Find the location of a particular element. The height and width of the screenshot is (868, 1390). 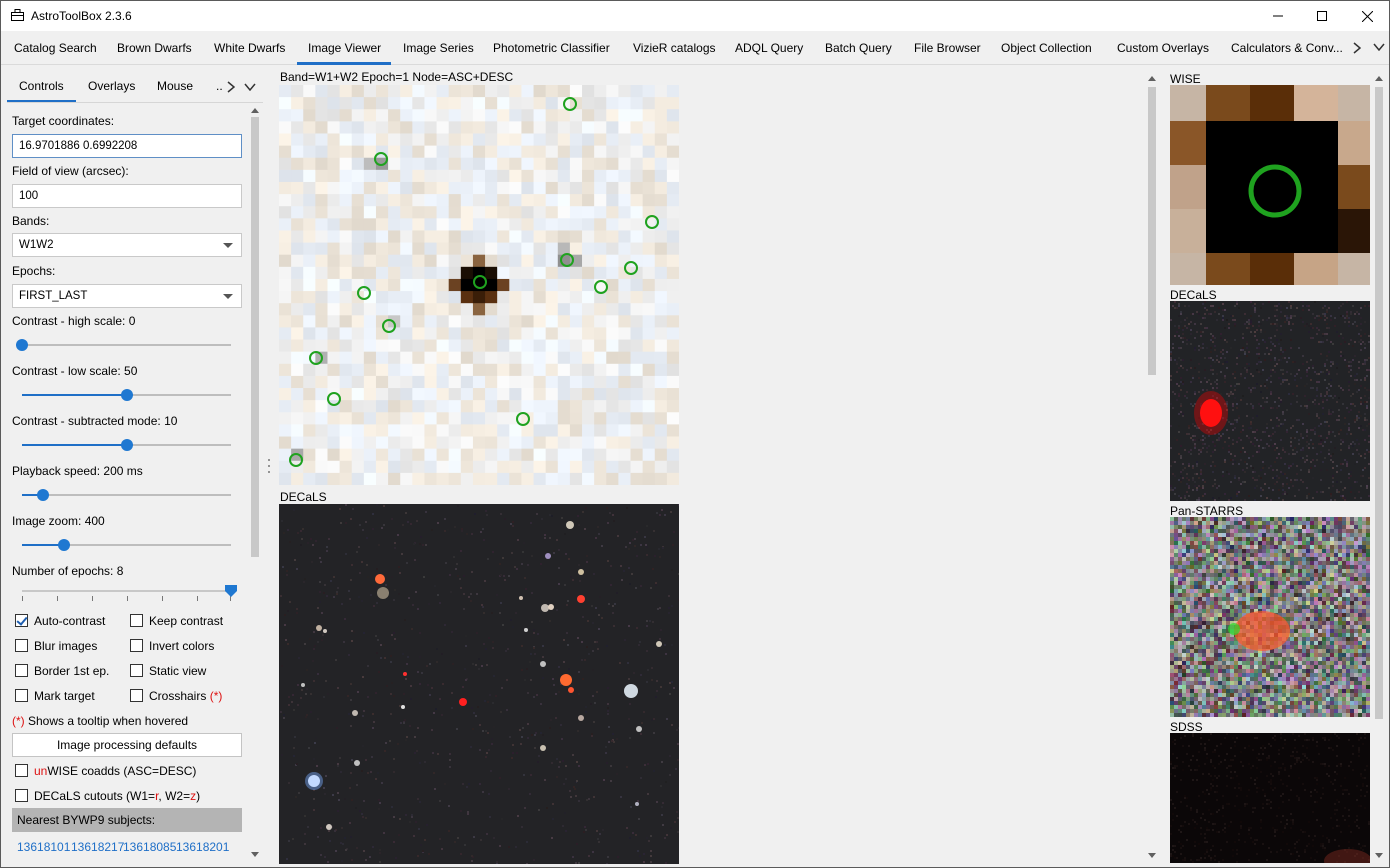

subject-link: 13618101 is located at coordinates (43, 847).